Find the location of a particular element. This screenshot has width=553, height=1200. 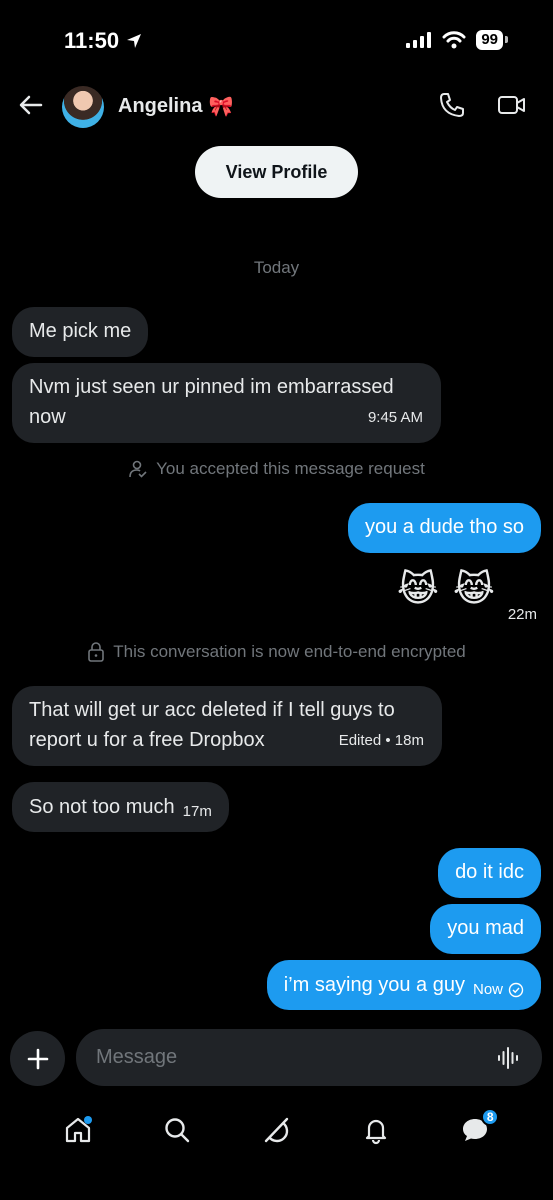

notification-dot is located at coordinates (87, 1120).